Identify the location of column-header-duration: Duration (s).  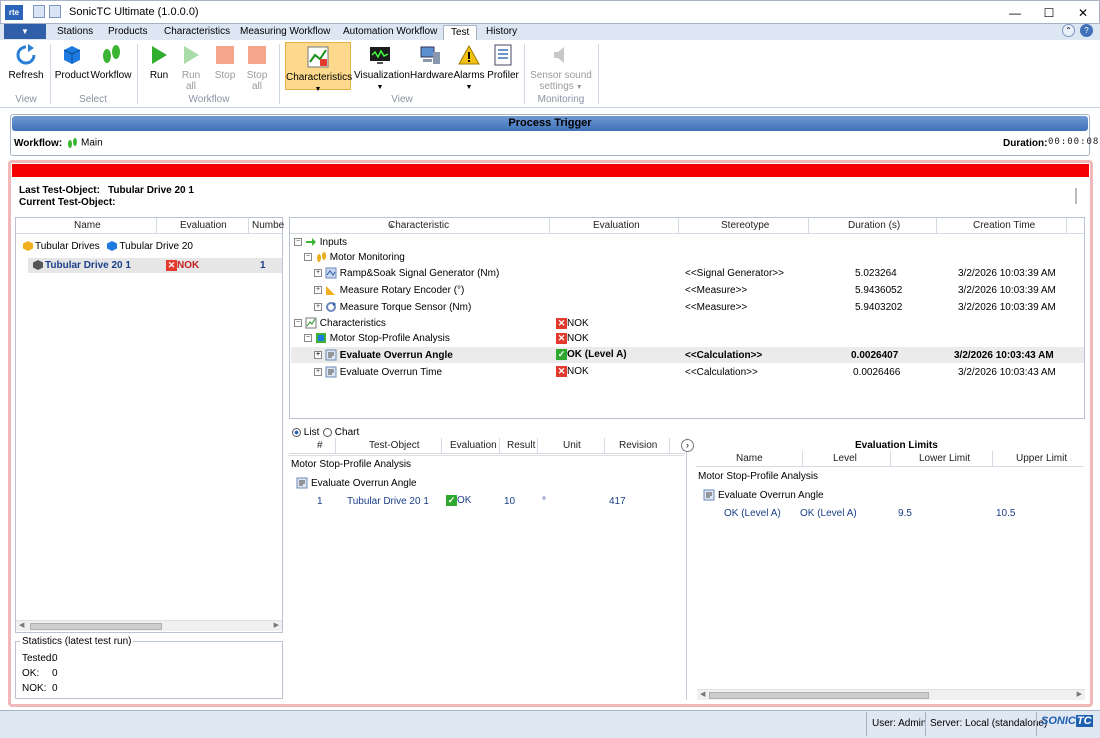
(874, 226).